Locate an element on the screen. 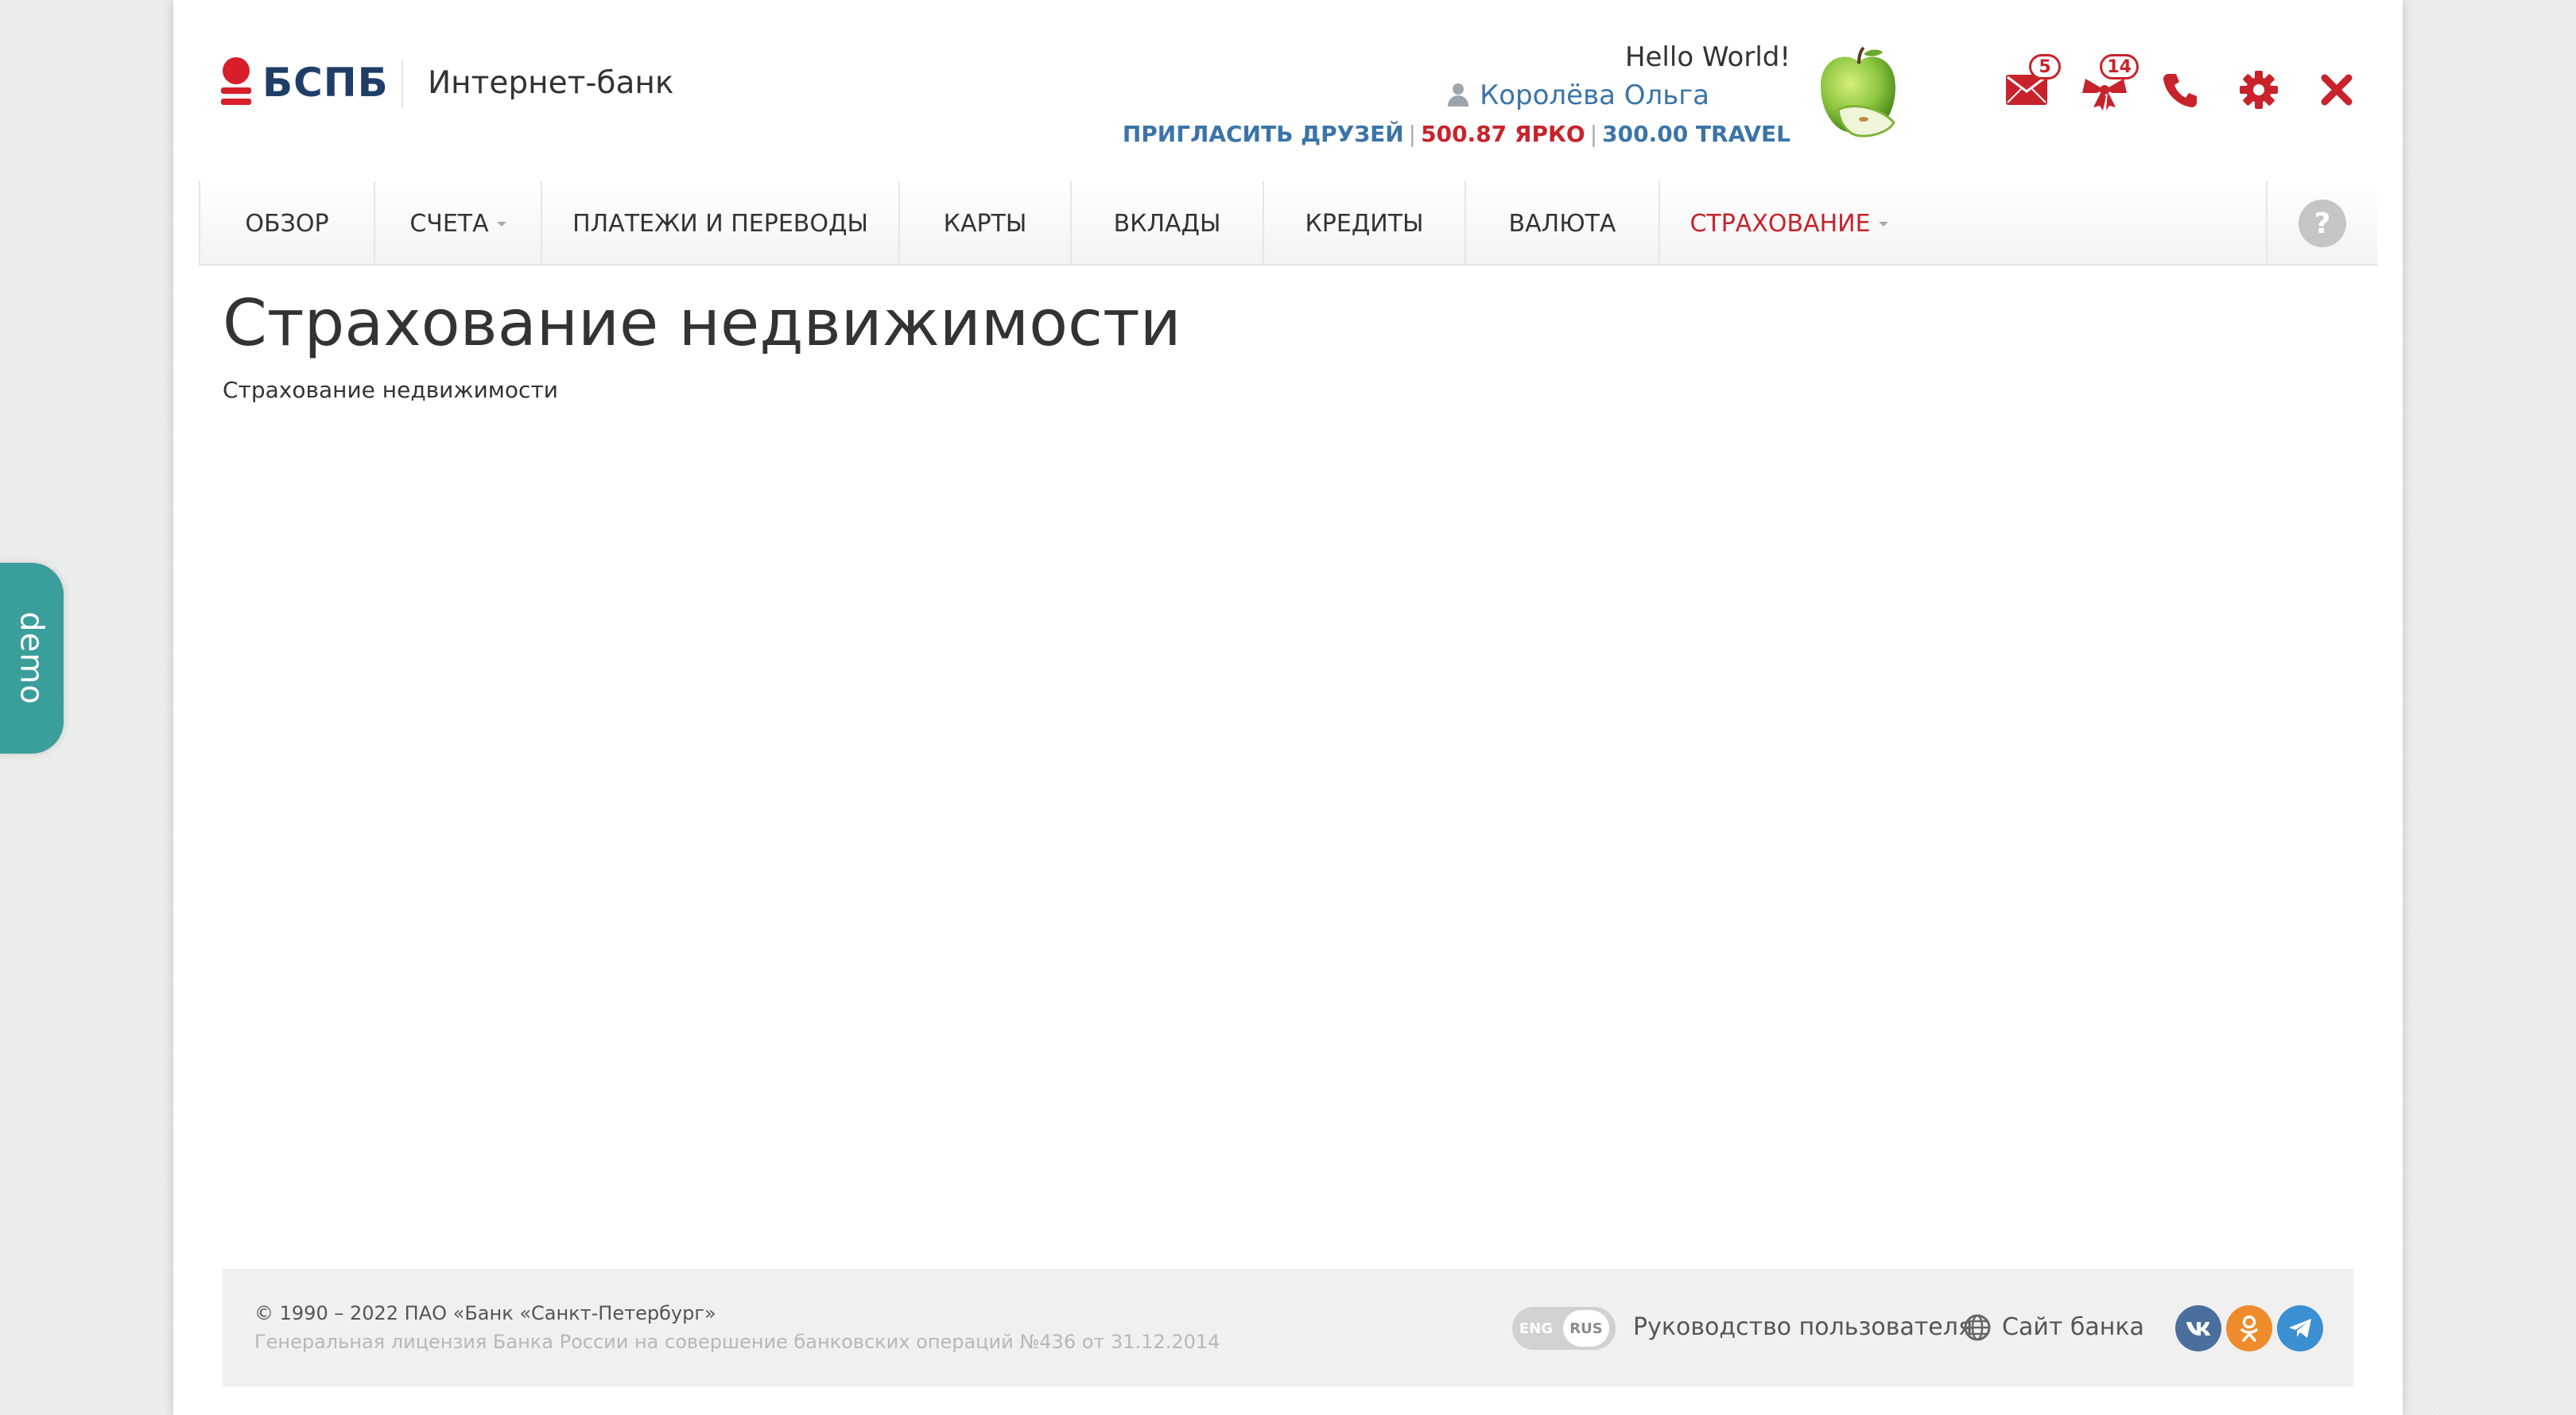  greeting-text: Hello World! is located at coordinates (1707, 57).